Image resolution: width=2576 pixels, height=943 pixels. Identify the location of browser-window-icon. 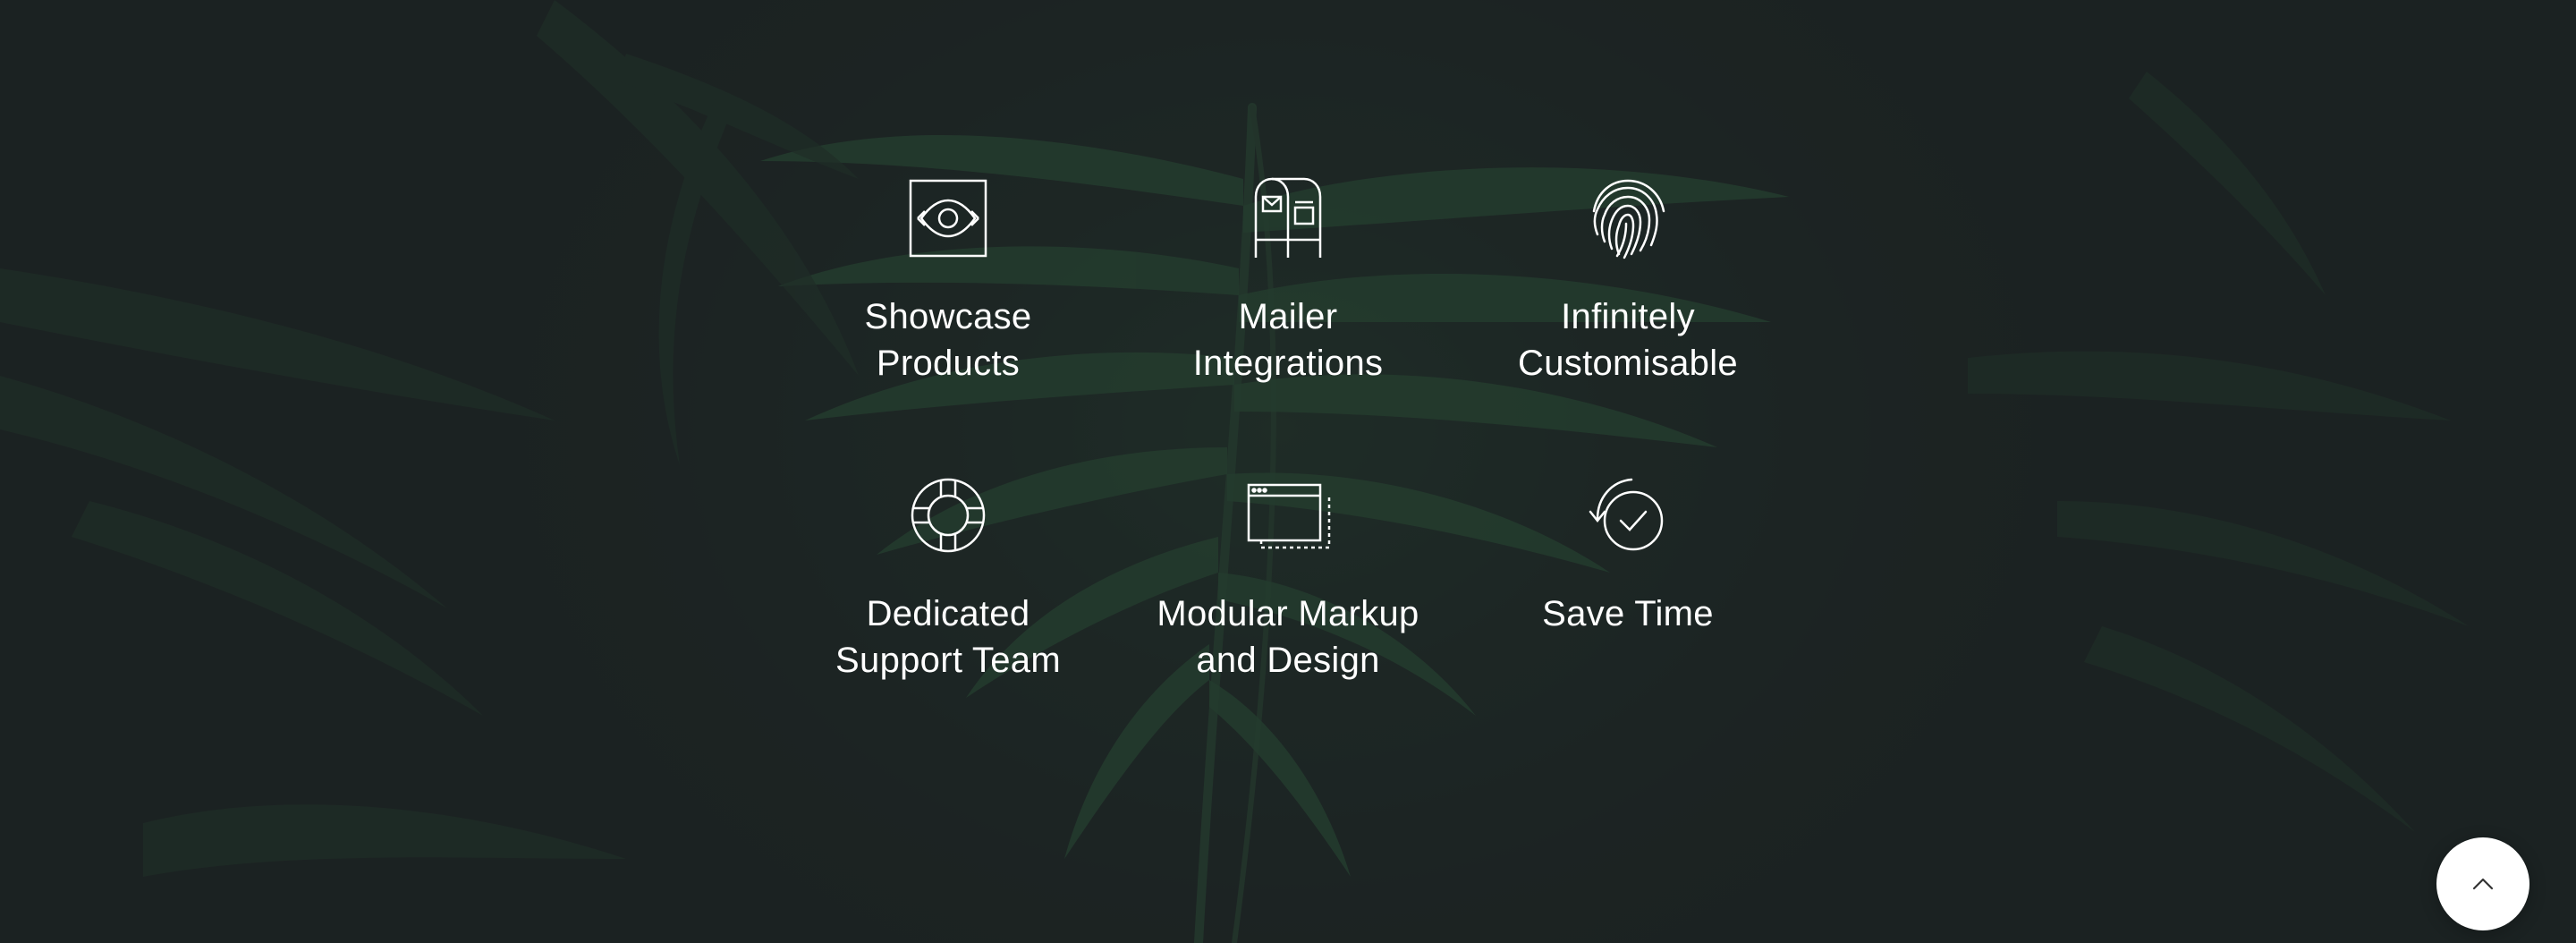
(1288, 515).